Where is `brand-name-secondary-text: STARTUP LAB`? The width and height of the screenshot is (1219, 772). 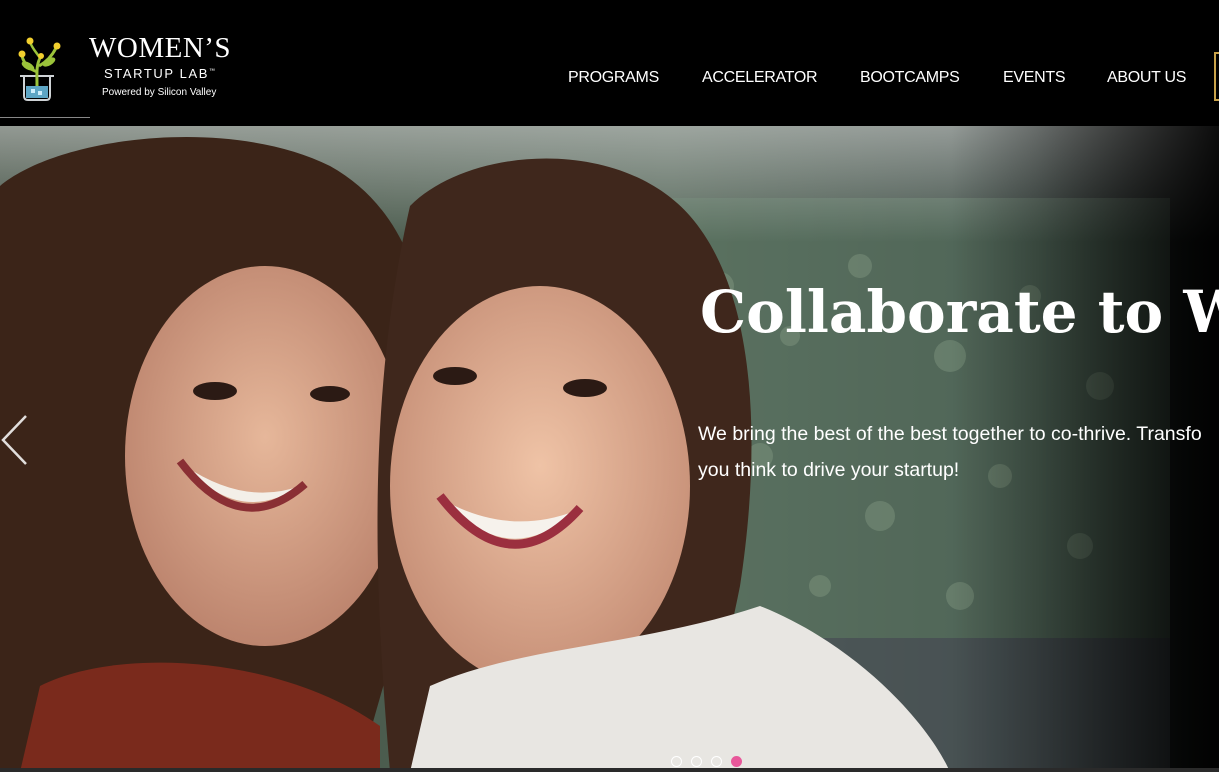 brand-name-secondary-text: STARTUP LAB is located at coordinates (157, 73).